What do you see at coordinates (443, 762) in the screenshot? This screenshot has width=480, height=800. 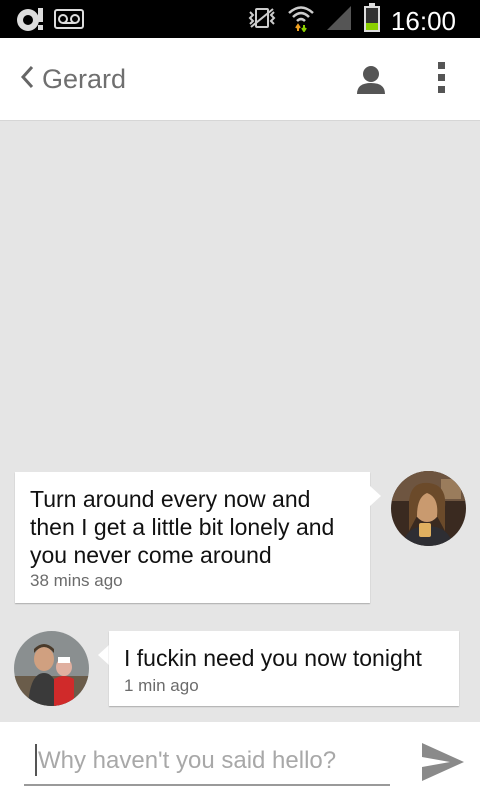 I see `send-button` at bounding box center [443, 762].